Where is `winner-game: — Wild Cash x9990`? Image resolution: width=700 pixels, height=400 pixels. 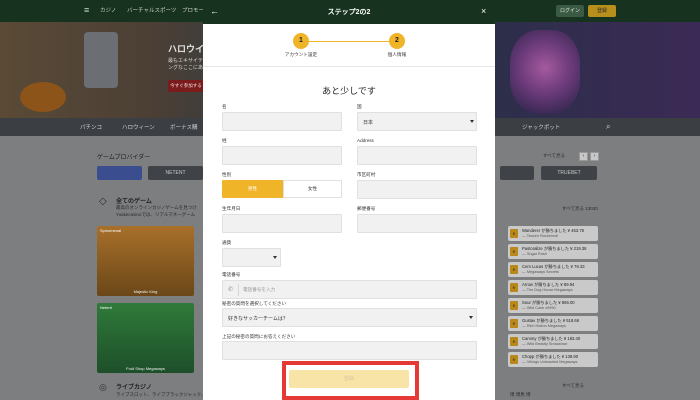
winner-game: — Wild Cash x9990 is located at coordinates (539, 308).